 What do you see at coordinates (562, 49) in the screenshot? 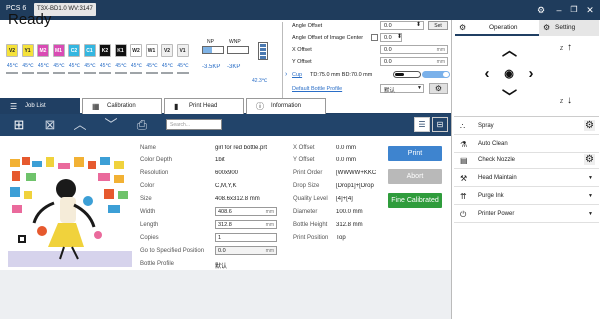
I see `z-up-label: Z` at bounding box center [562, 49].